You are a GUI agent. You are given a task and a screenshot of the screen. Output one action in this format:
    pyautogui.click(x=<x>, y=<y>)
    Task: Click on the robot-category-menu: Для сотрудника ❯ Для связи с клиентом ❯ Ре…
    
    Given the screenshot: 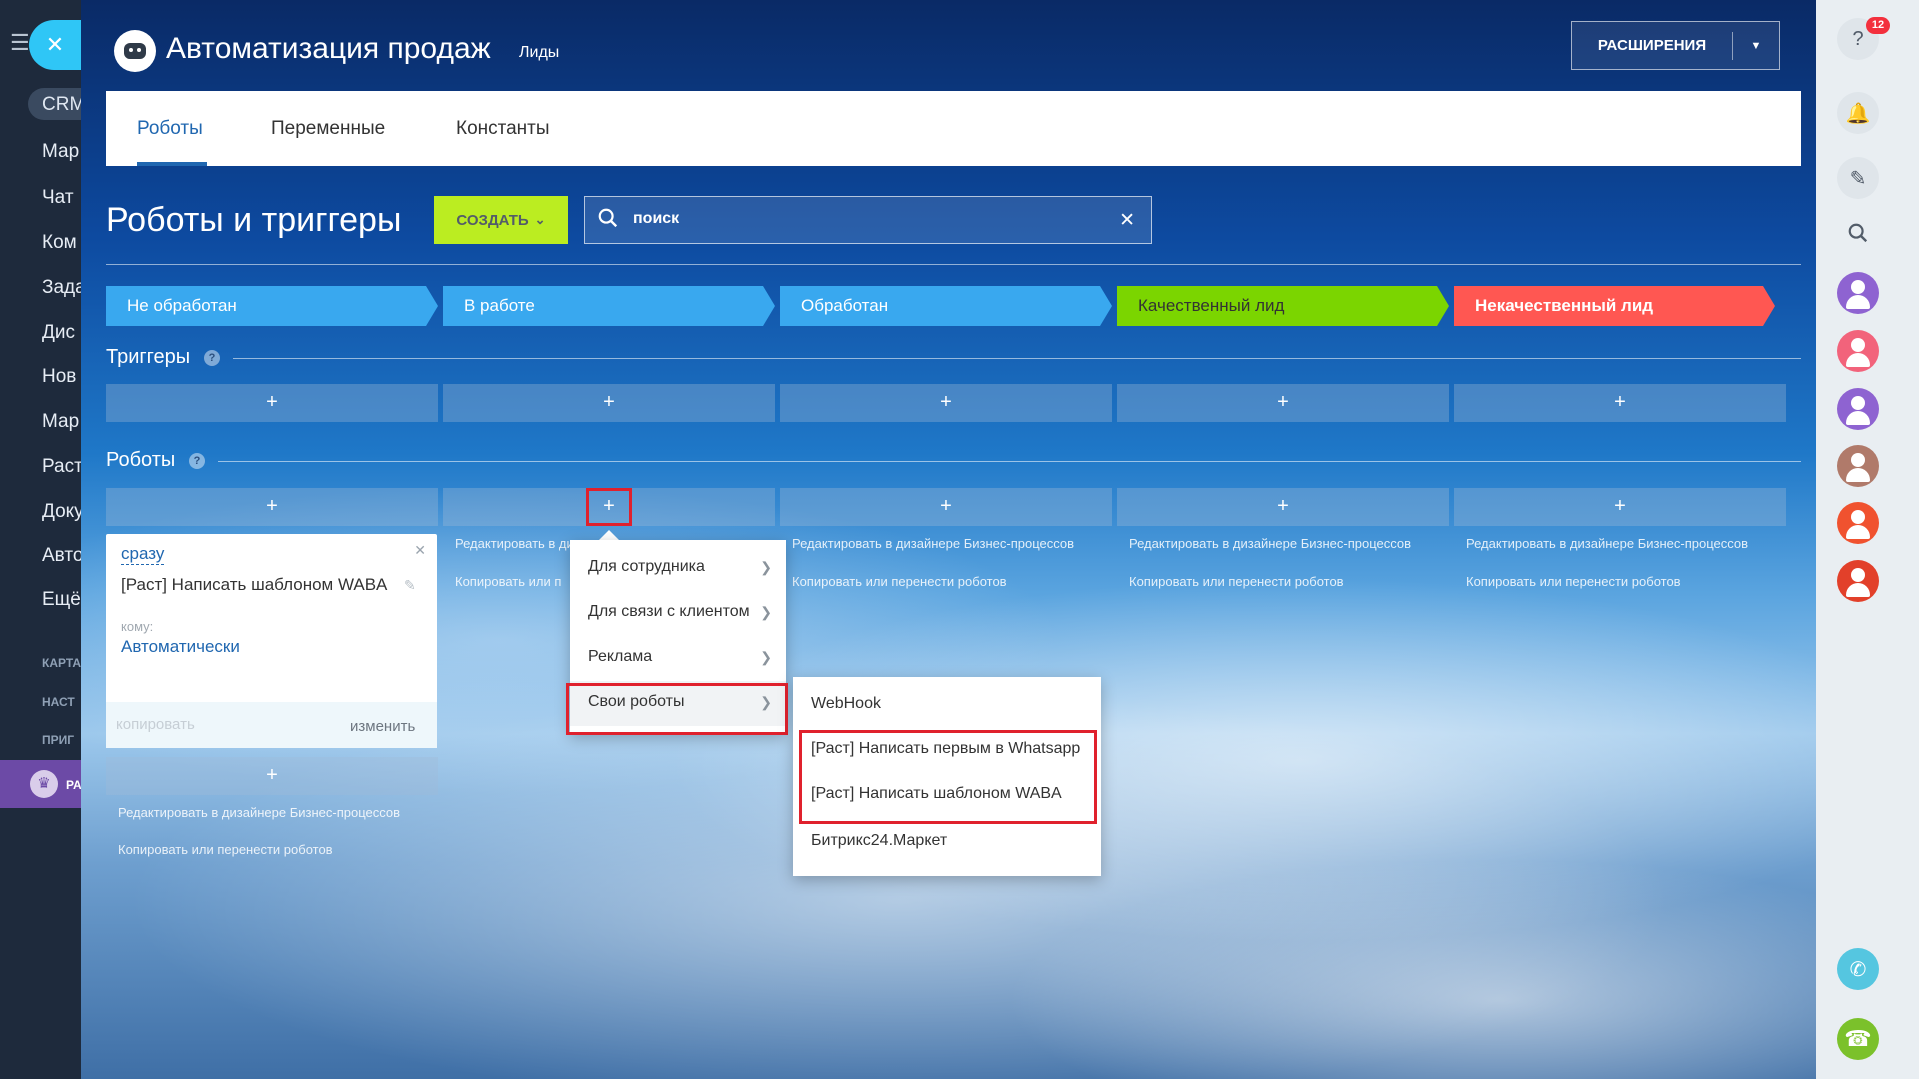 What is the action you would take?
    pyautogui.click(x=678, y=637)
    